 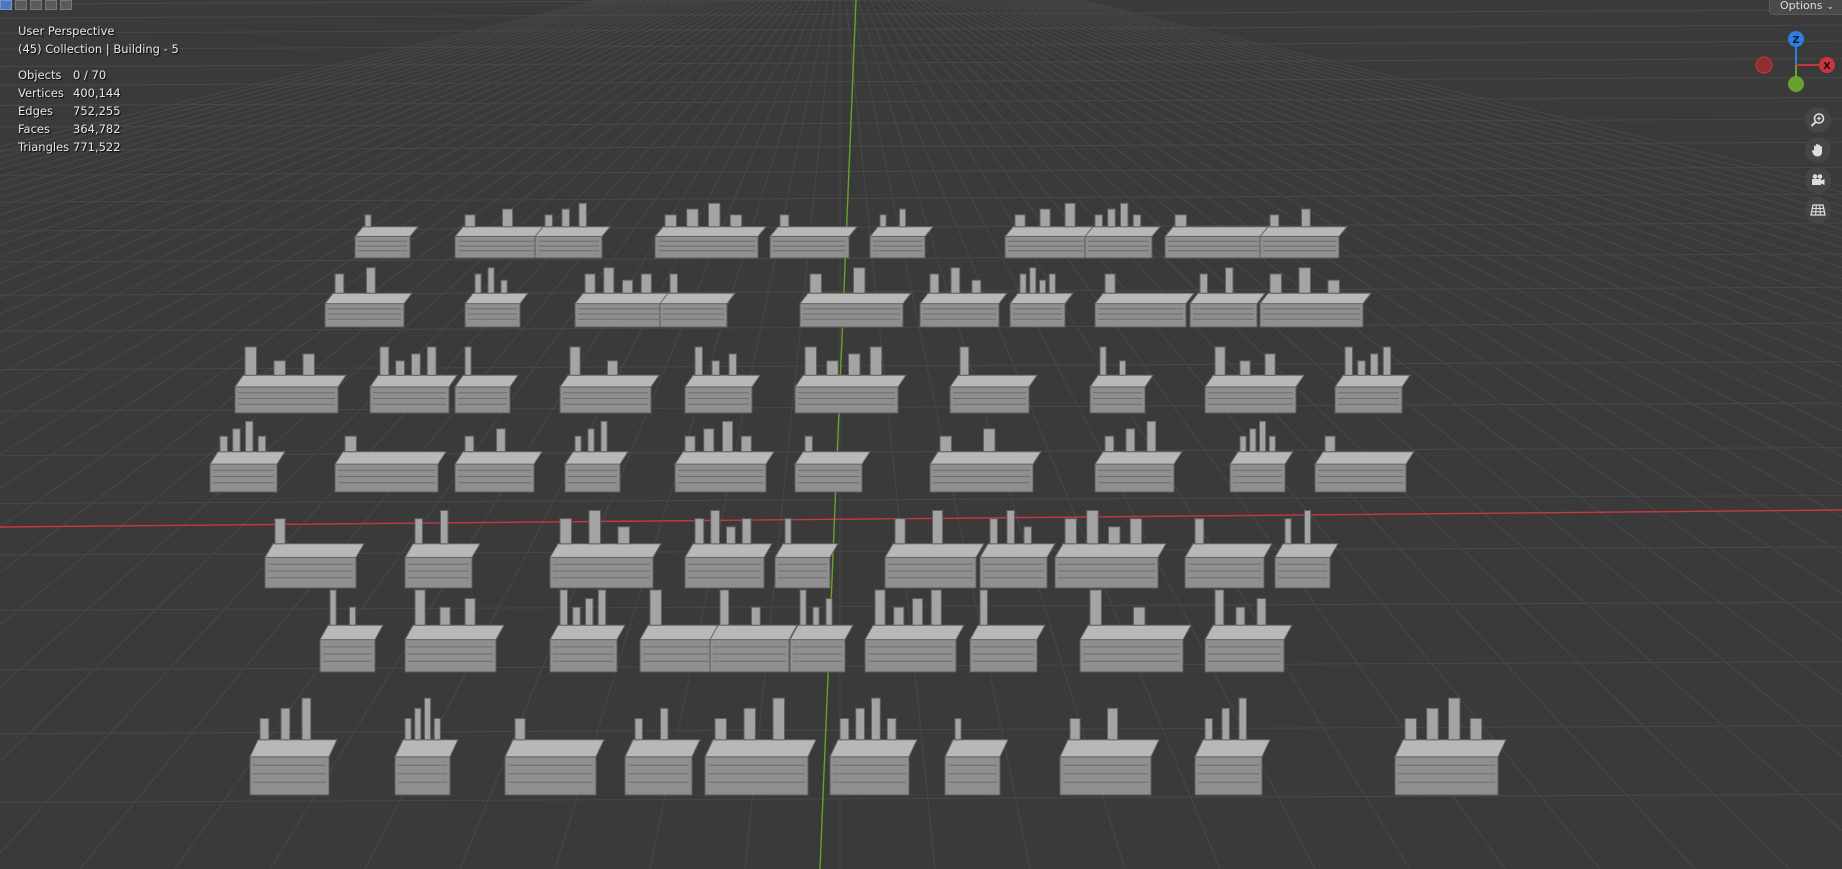 What do you see at coordinates (98, 49) in the screenshot?
I see `active-collection: (45) Collection | Building - 5` at bounding box center [98, 49].